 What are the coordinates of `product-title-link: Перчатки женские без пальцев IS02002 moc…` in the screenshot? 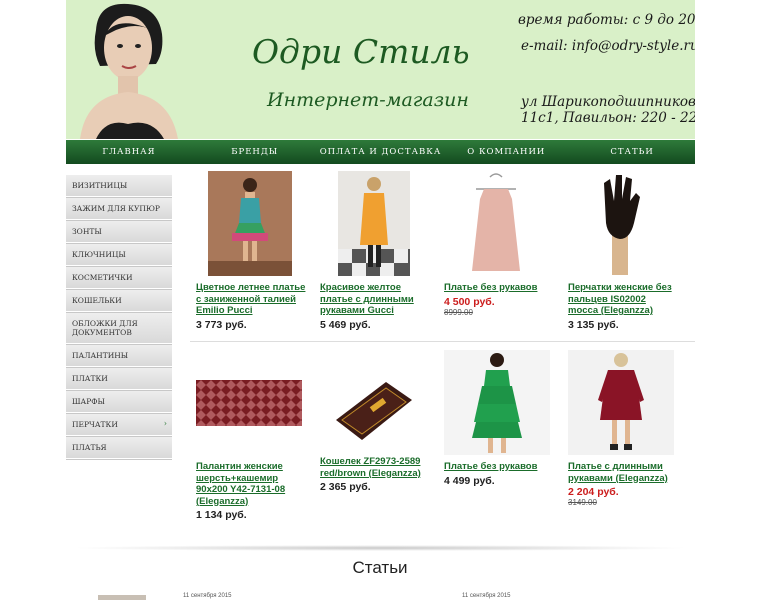 It's located at (623, 299).